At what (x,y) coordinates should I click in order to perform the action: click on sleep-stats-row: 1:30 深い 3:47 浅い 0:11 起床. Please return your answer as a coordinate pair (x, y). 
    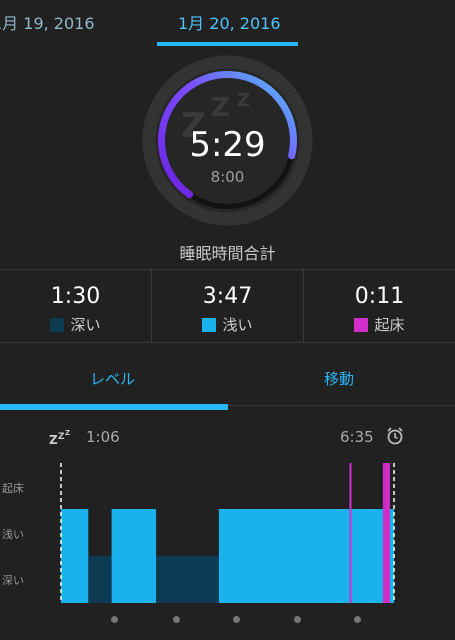
    Looking at the image, I should click on (227, 306).